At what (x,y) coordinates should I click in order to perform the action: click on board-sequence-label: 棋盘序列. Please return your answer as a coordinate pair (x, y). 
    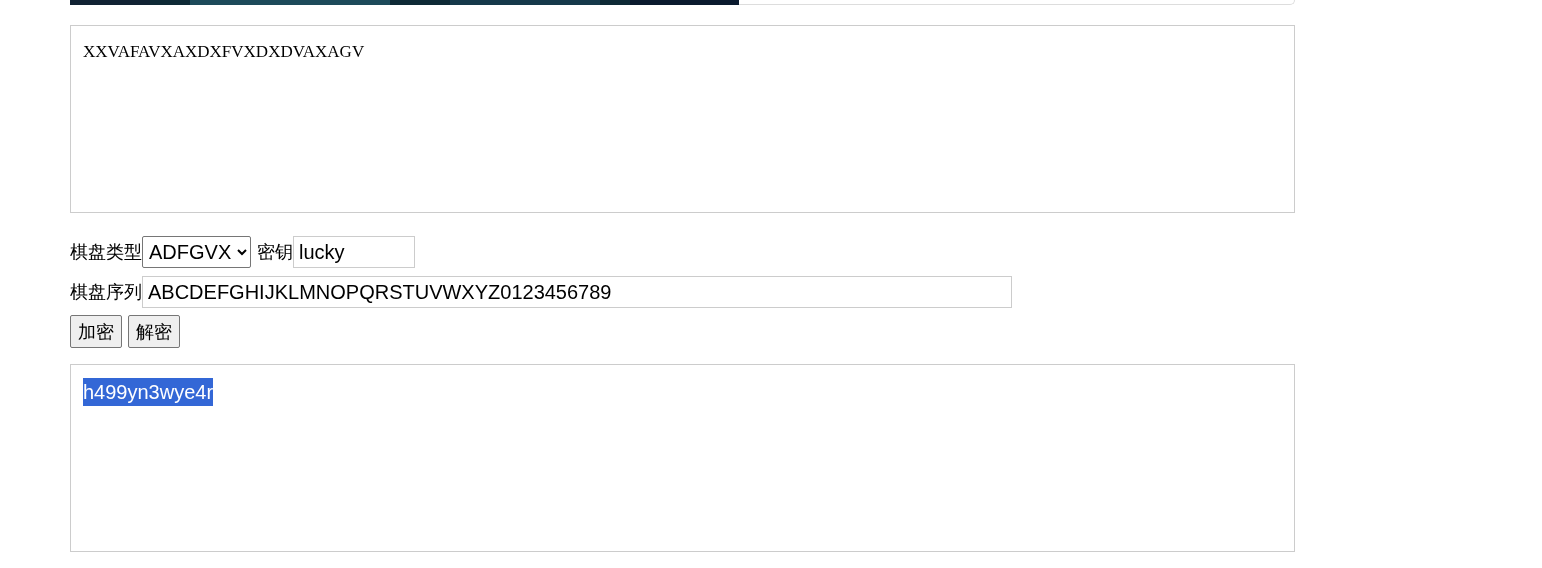
    Looking at the image, I should click on (106, 292).